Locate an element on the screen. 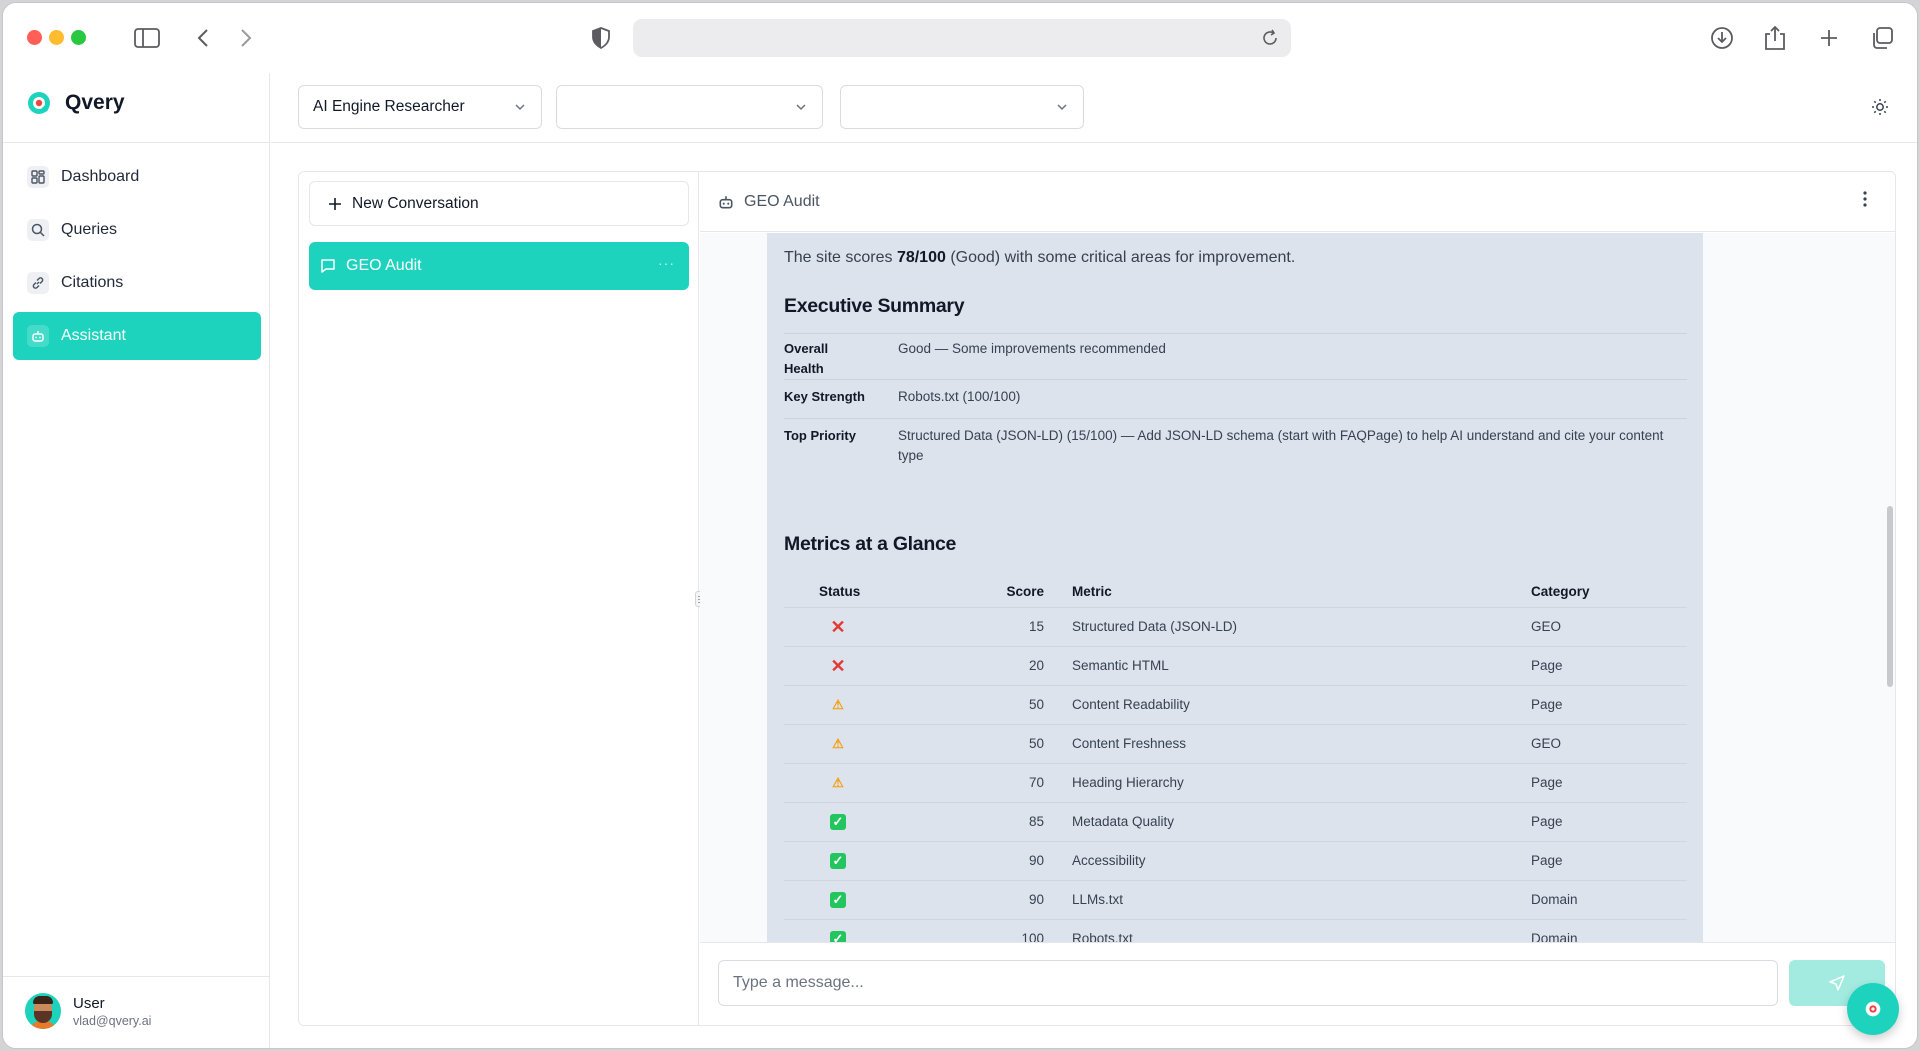 This screenshot has height=1051, width=1920. sidebar-item-label: Assistant is located at coordinates (93, 335).